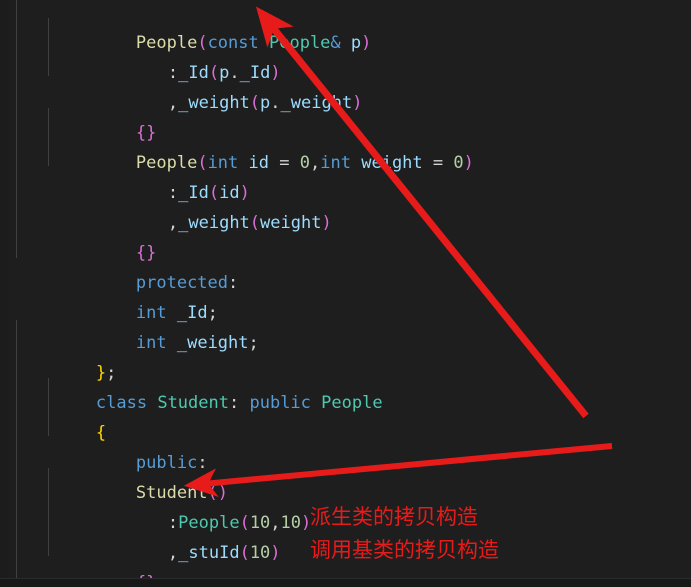 Image resolution: width=691 pixels, height=587 pixels. I want to click on code-line: {, so click(345, 415).